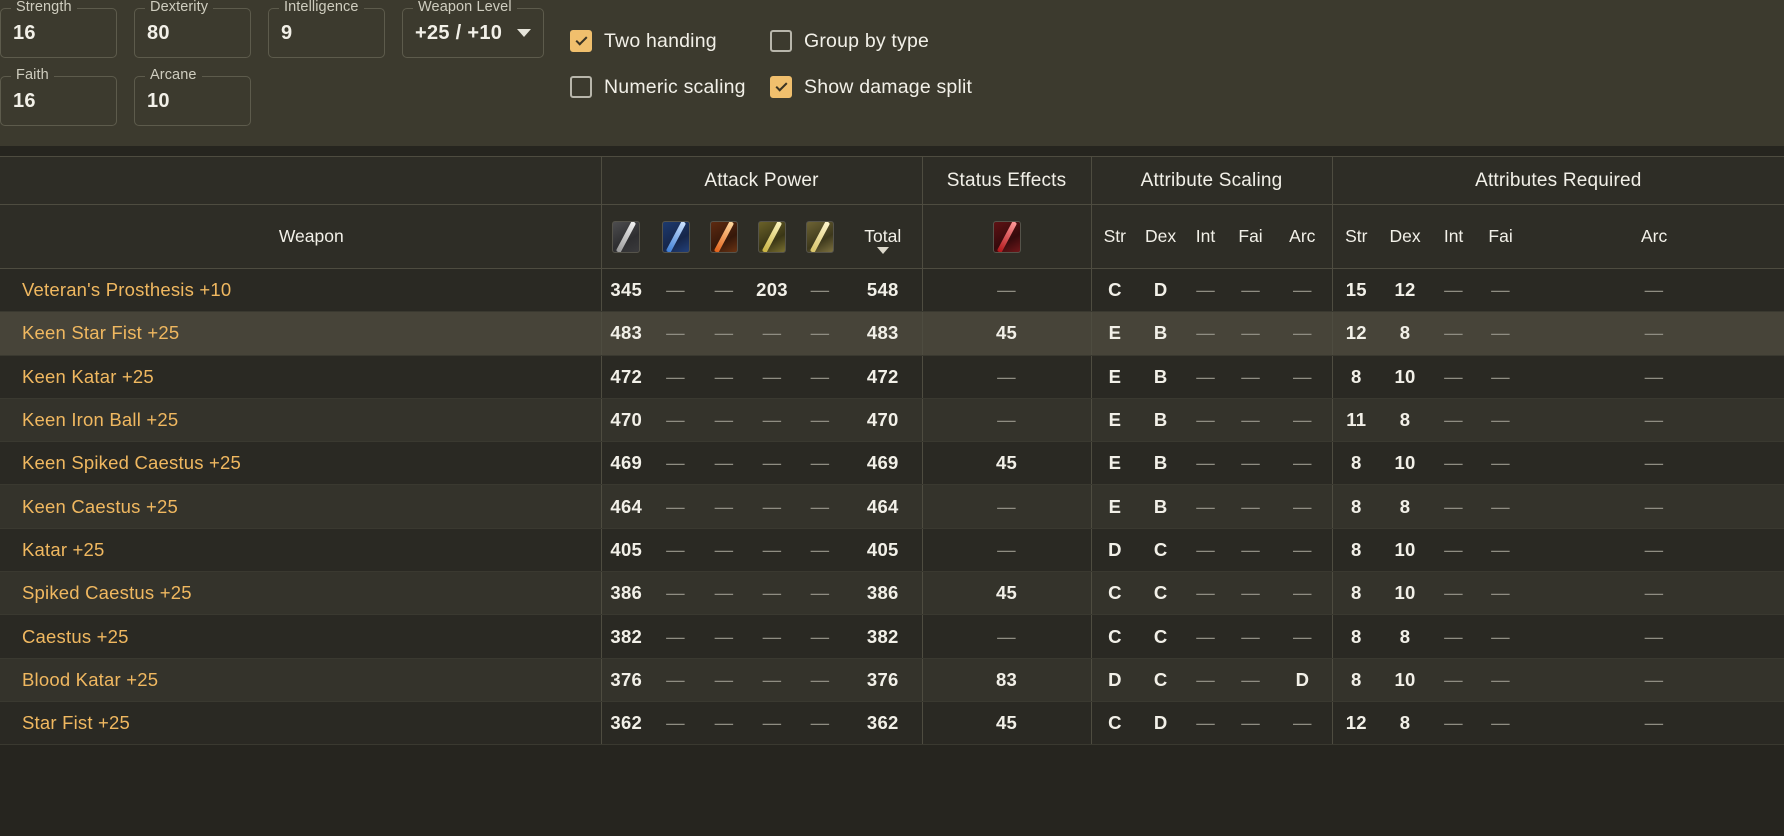 Image resolution: width=1784 pixels, height=836 pixels. Describe the element at coordinates (1114, 680) in the screenshot. I see `scaling-str-cell: D` at that location.